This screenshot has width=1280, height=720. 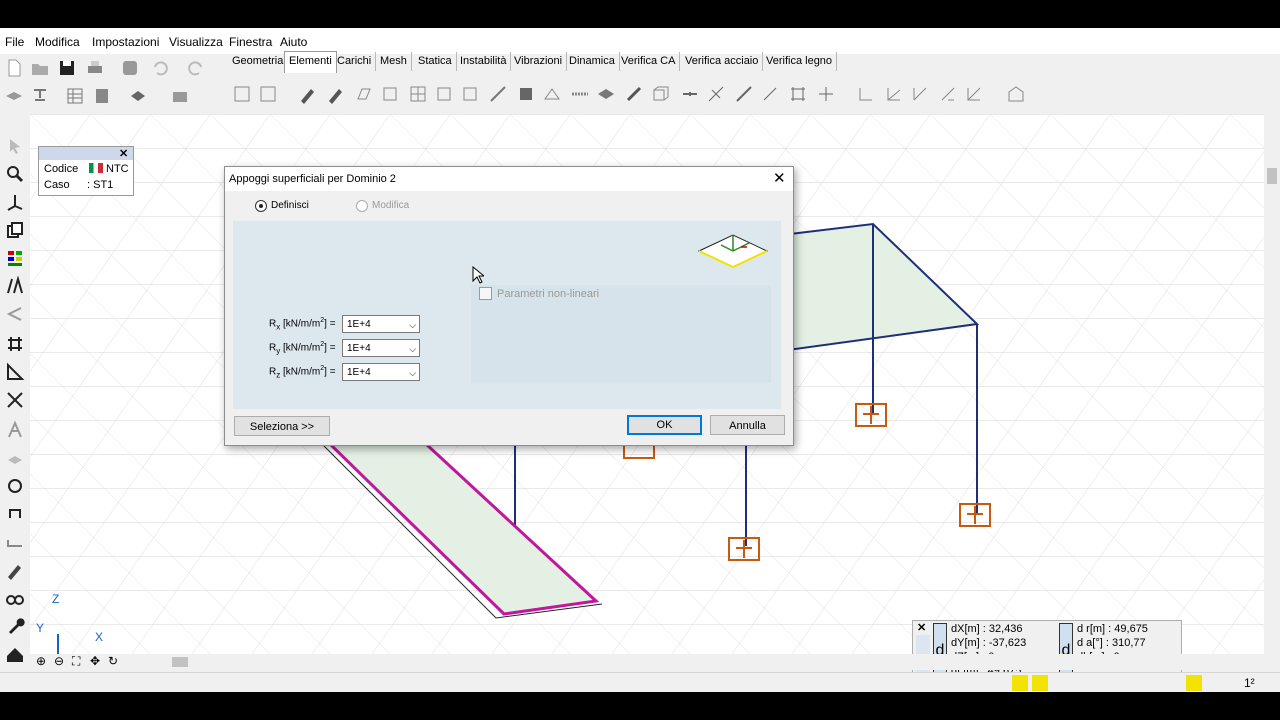 What do you see at coordinates (606, 94) in the screenshot?
I see `surface-support-icon` at bounding box center [606, 94].